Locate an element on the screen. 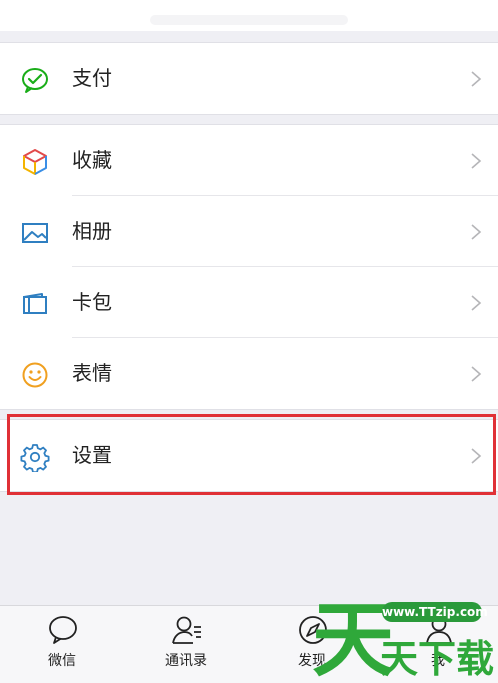 Image resolution: width=498 pixels, height=683 pixels. tab-chats: 微信 is located at coordinates (62, 644).